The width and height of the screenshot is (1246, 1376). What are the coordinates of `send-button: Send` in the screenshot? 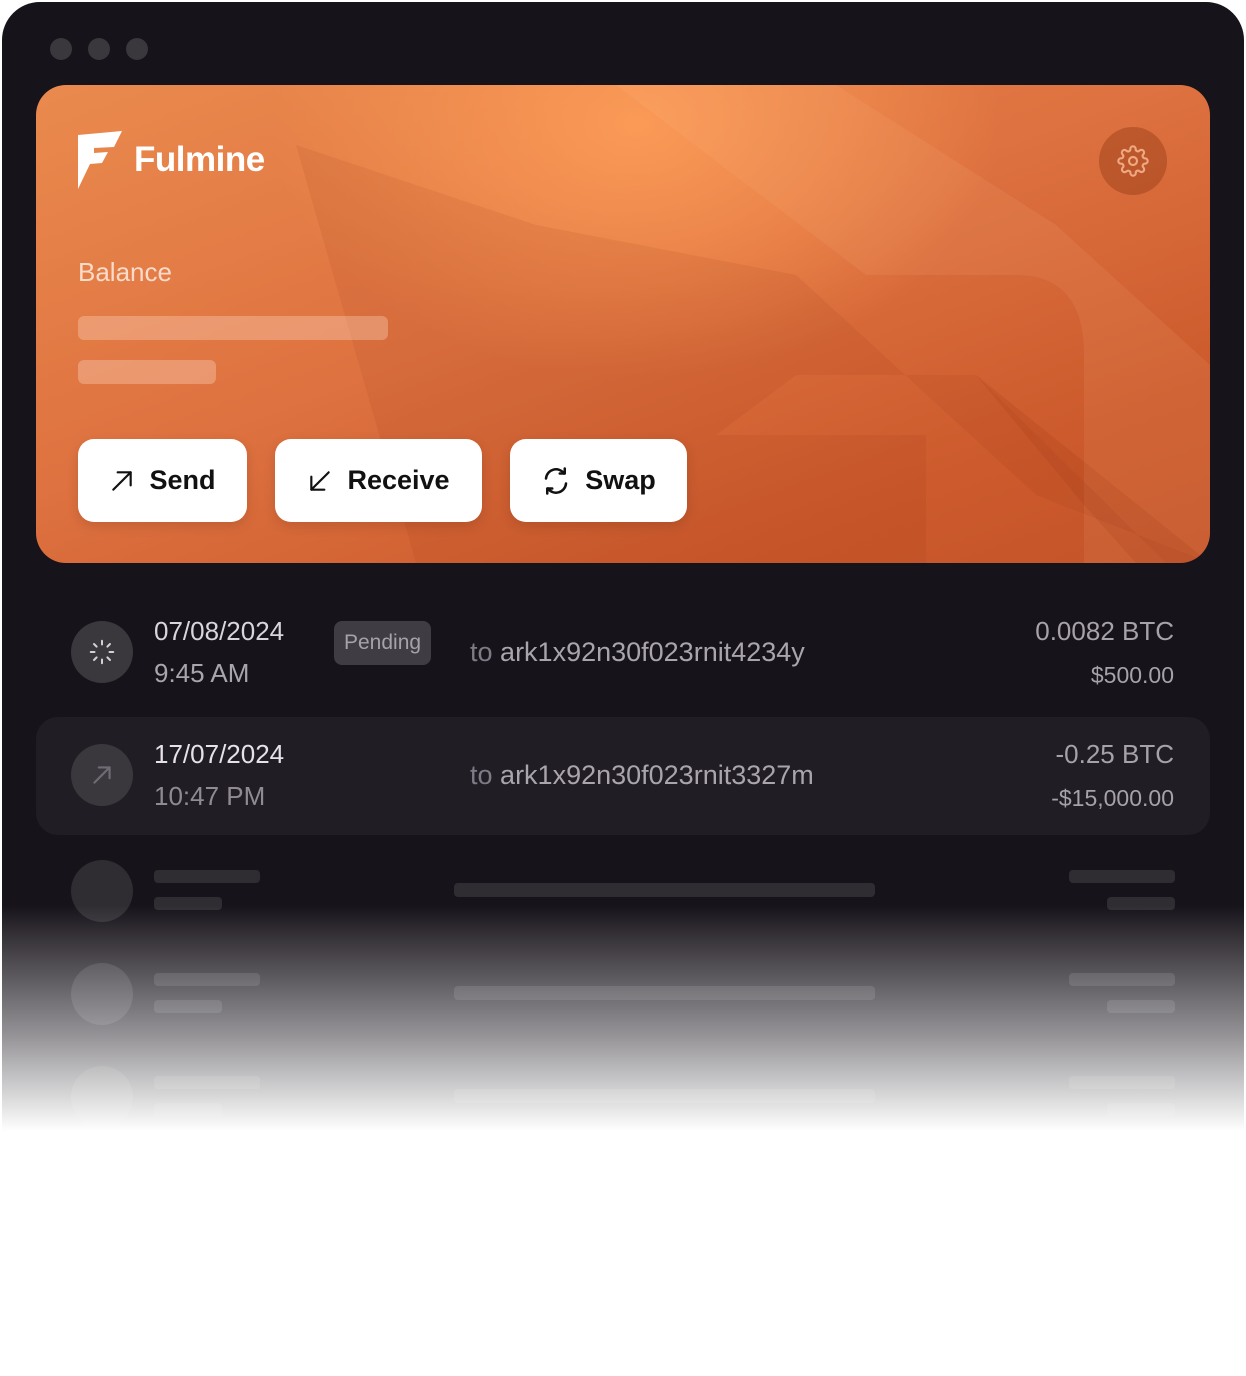 It's located at (162, 480).